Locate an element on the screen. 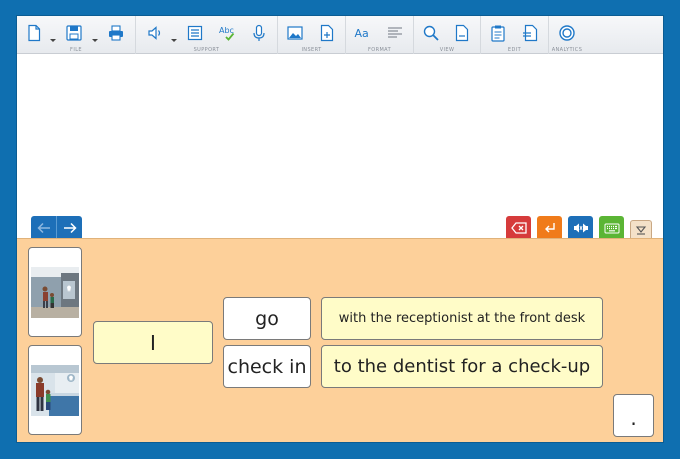  toolbar-group-file: FILE is located at coordinates (76, 35).